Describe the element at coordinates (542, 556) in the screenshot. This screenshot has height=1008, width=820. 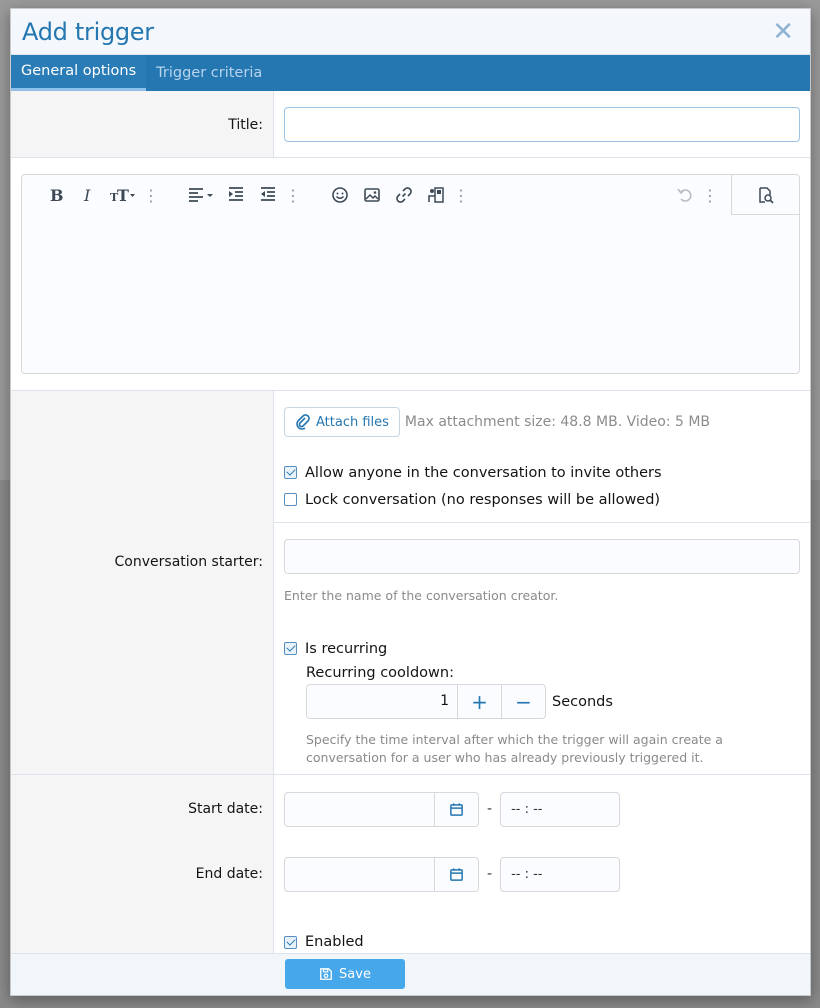
I see `conversation-starter-input` at that location.